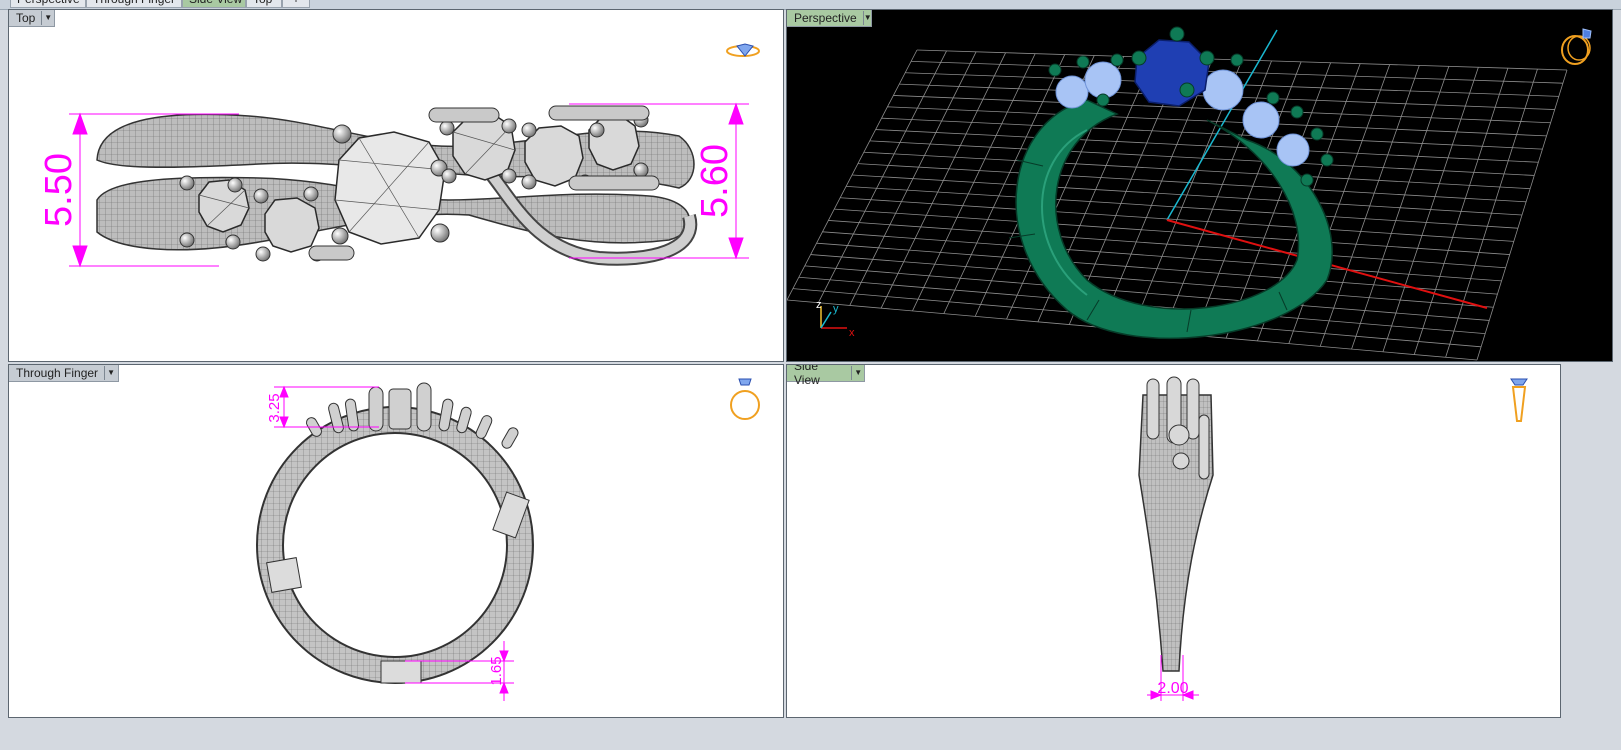 The height and width of the screenshot is (750, 1621). What do you see at coordinates (836, 309) in the screenshot?
I see `axis-y-label: y` at bounding box center [836, 309].